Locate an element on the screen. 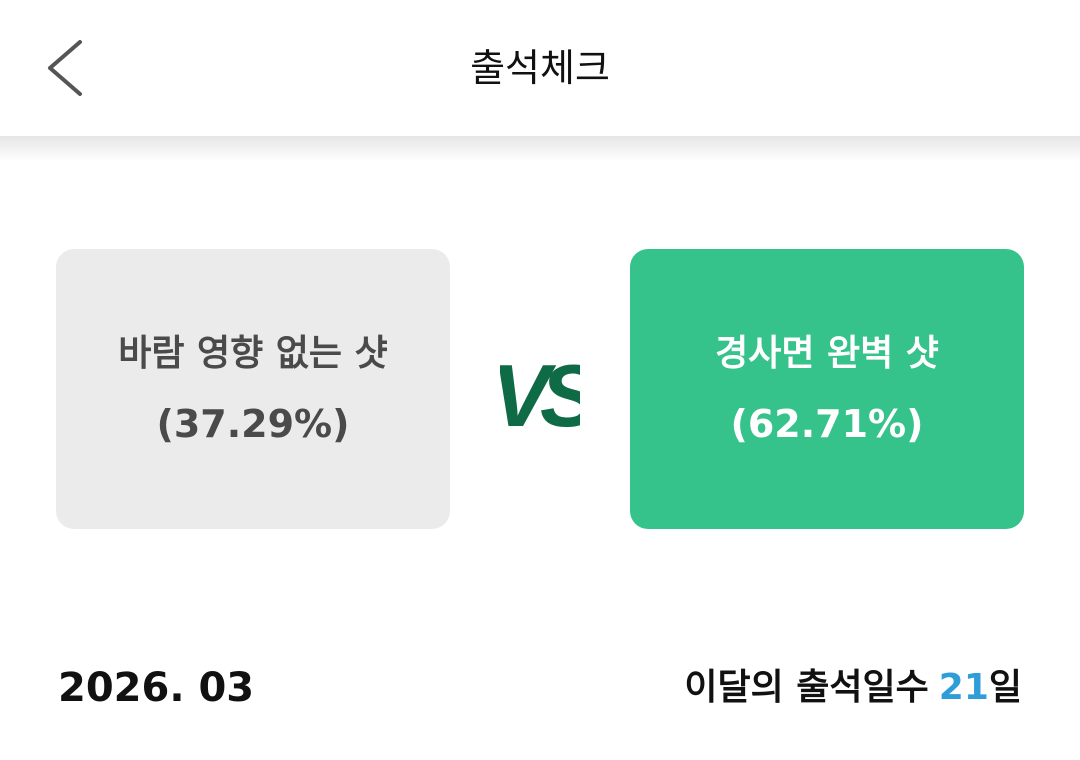 The width and height of the screenshot is (1080, 760). attendance-label: 이달의 출석일수 is located at coordinates (806, 687).